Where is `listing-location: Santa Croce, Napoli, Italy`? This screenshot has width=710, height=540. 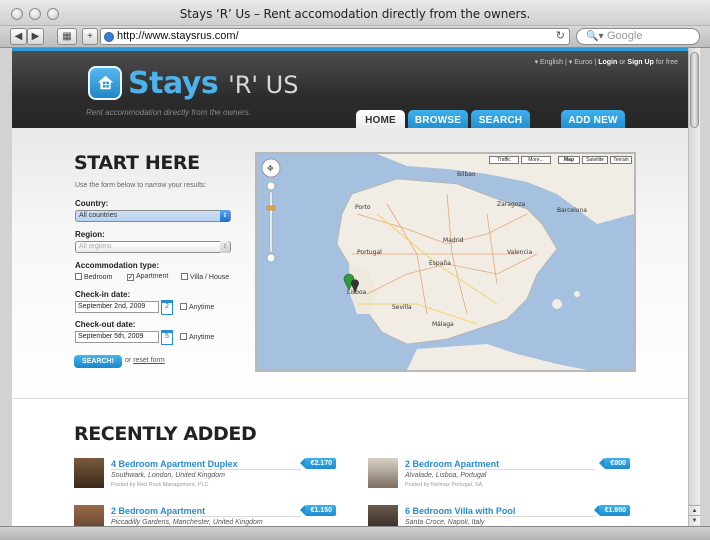 listing-location: Santa Croce, Napoli, Italy is located at coordinates (445, 522).